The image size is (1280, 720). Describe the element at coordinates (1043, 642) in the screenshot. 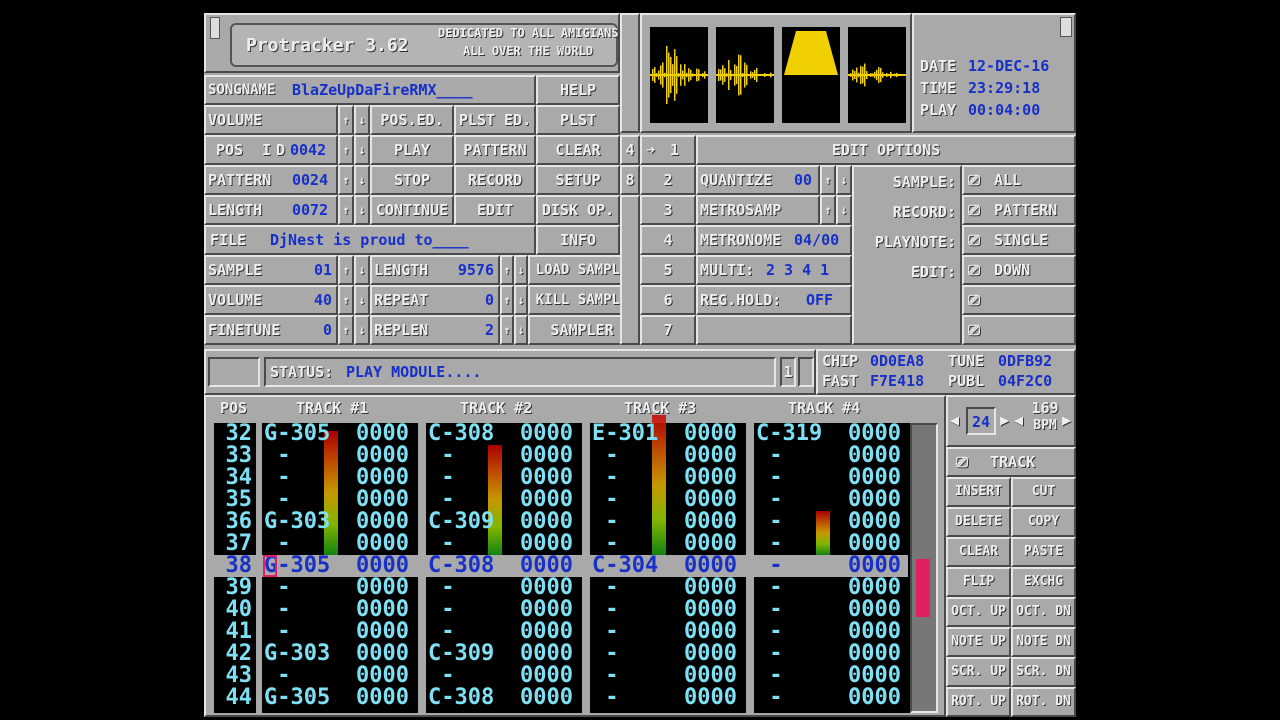

I see `note-dn-button: NOTE DN` at that location.